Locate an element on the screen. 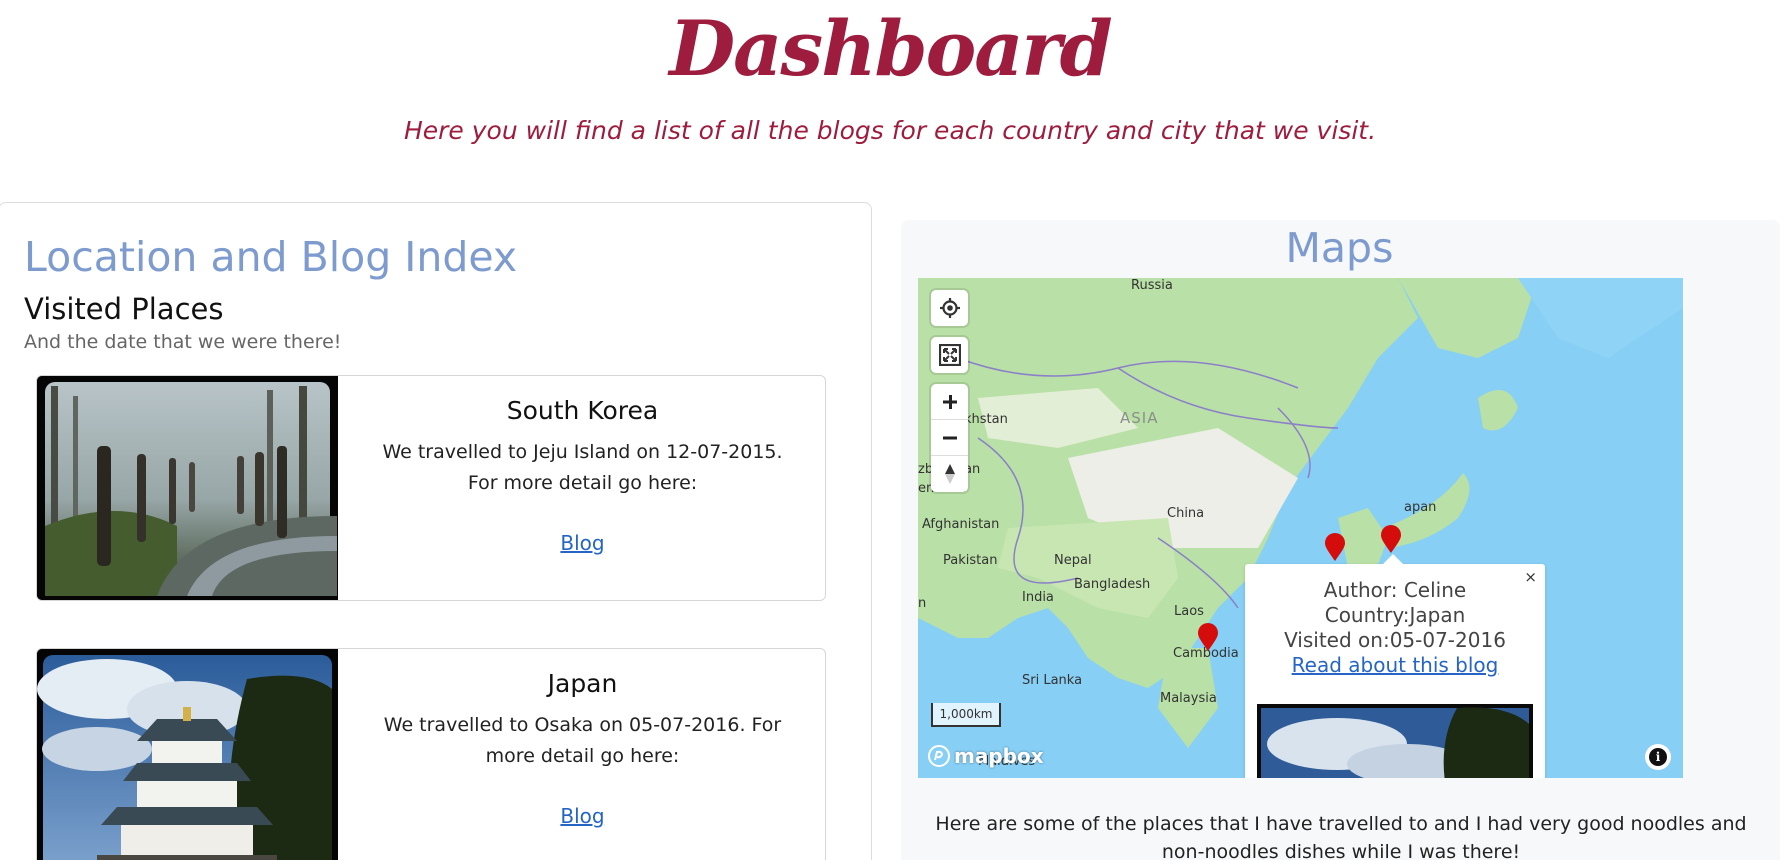 This screenshot has width=1780, height=860. map-label-pakistan: Pakistan is located at coordinates (970, 560).